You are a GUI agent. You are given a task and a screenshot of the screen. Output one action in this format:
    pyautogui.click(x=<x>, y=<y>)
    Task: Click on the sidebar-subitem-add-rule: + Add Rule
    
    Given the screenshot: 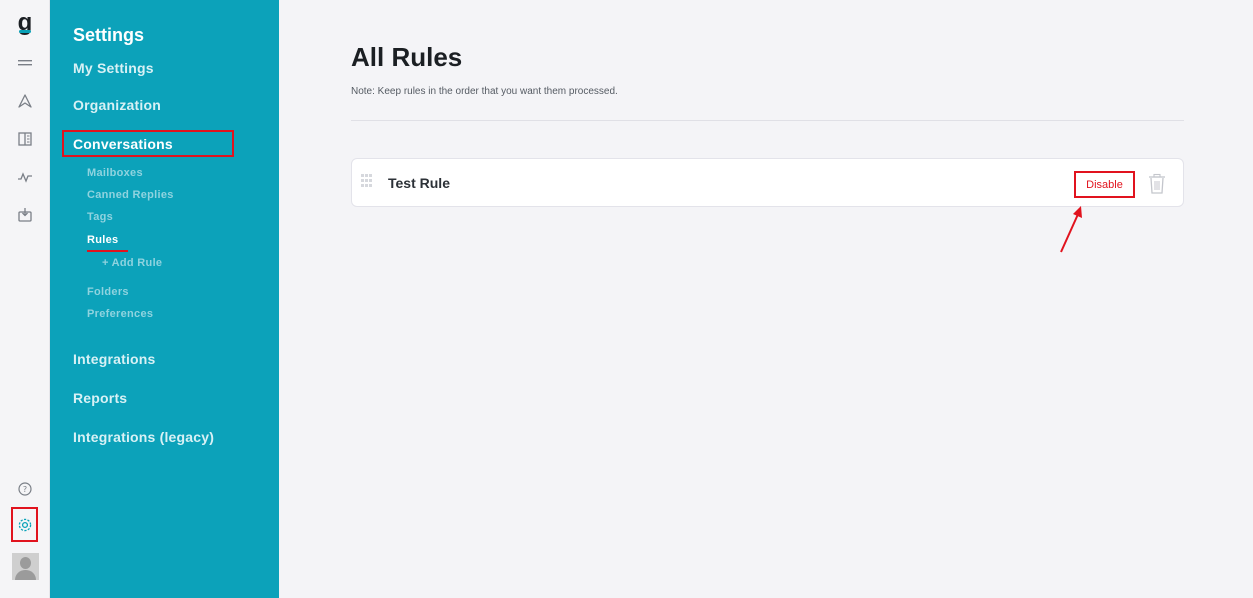 What is the action you would take?
    pyautogui.click(x=132, y=263)
    